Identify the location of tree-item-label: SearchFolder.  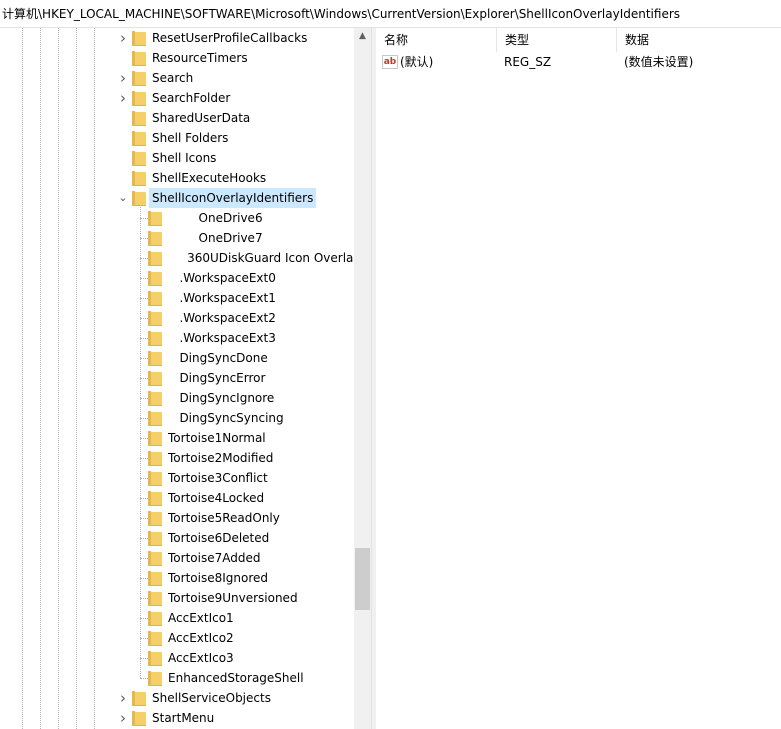
(191, 98).